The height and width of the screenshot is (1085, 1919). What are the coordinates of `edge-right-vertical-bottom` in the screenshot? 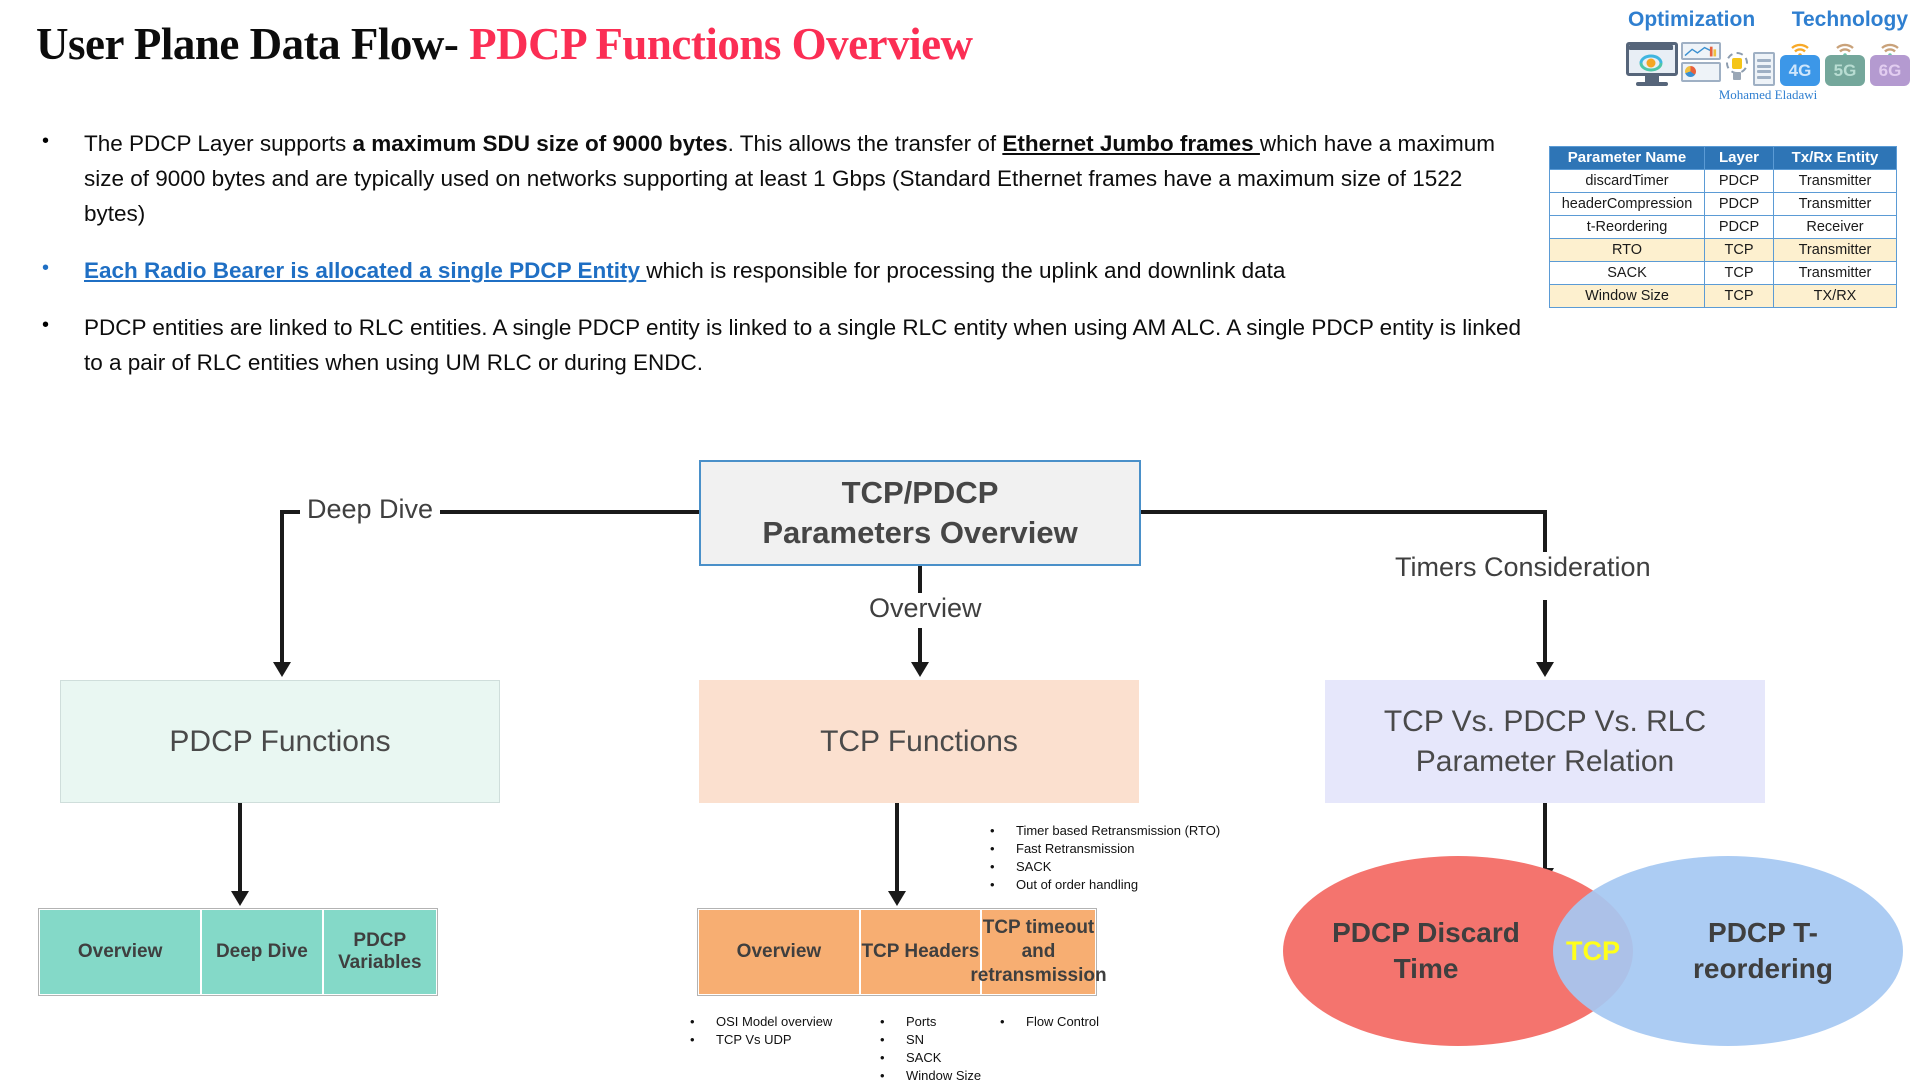 It's located at (1545, 631).